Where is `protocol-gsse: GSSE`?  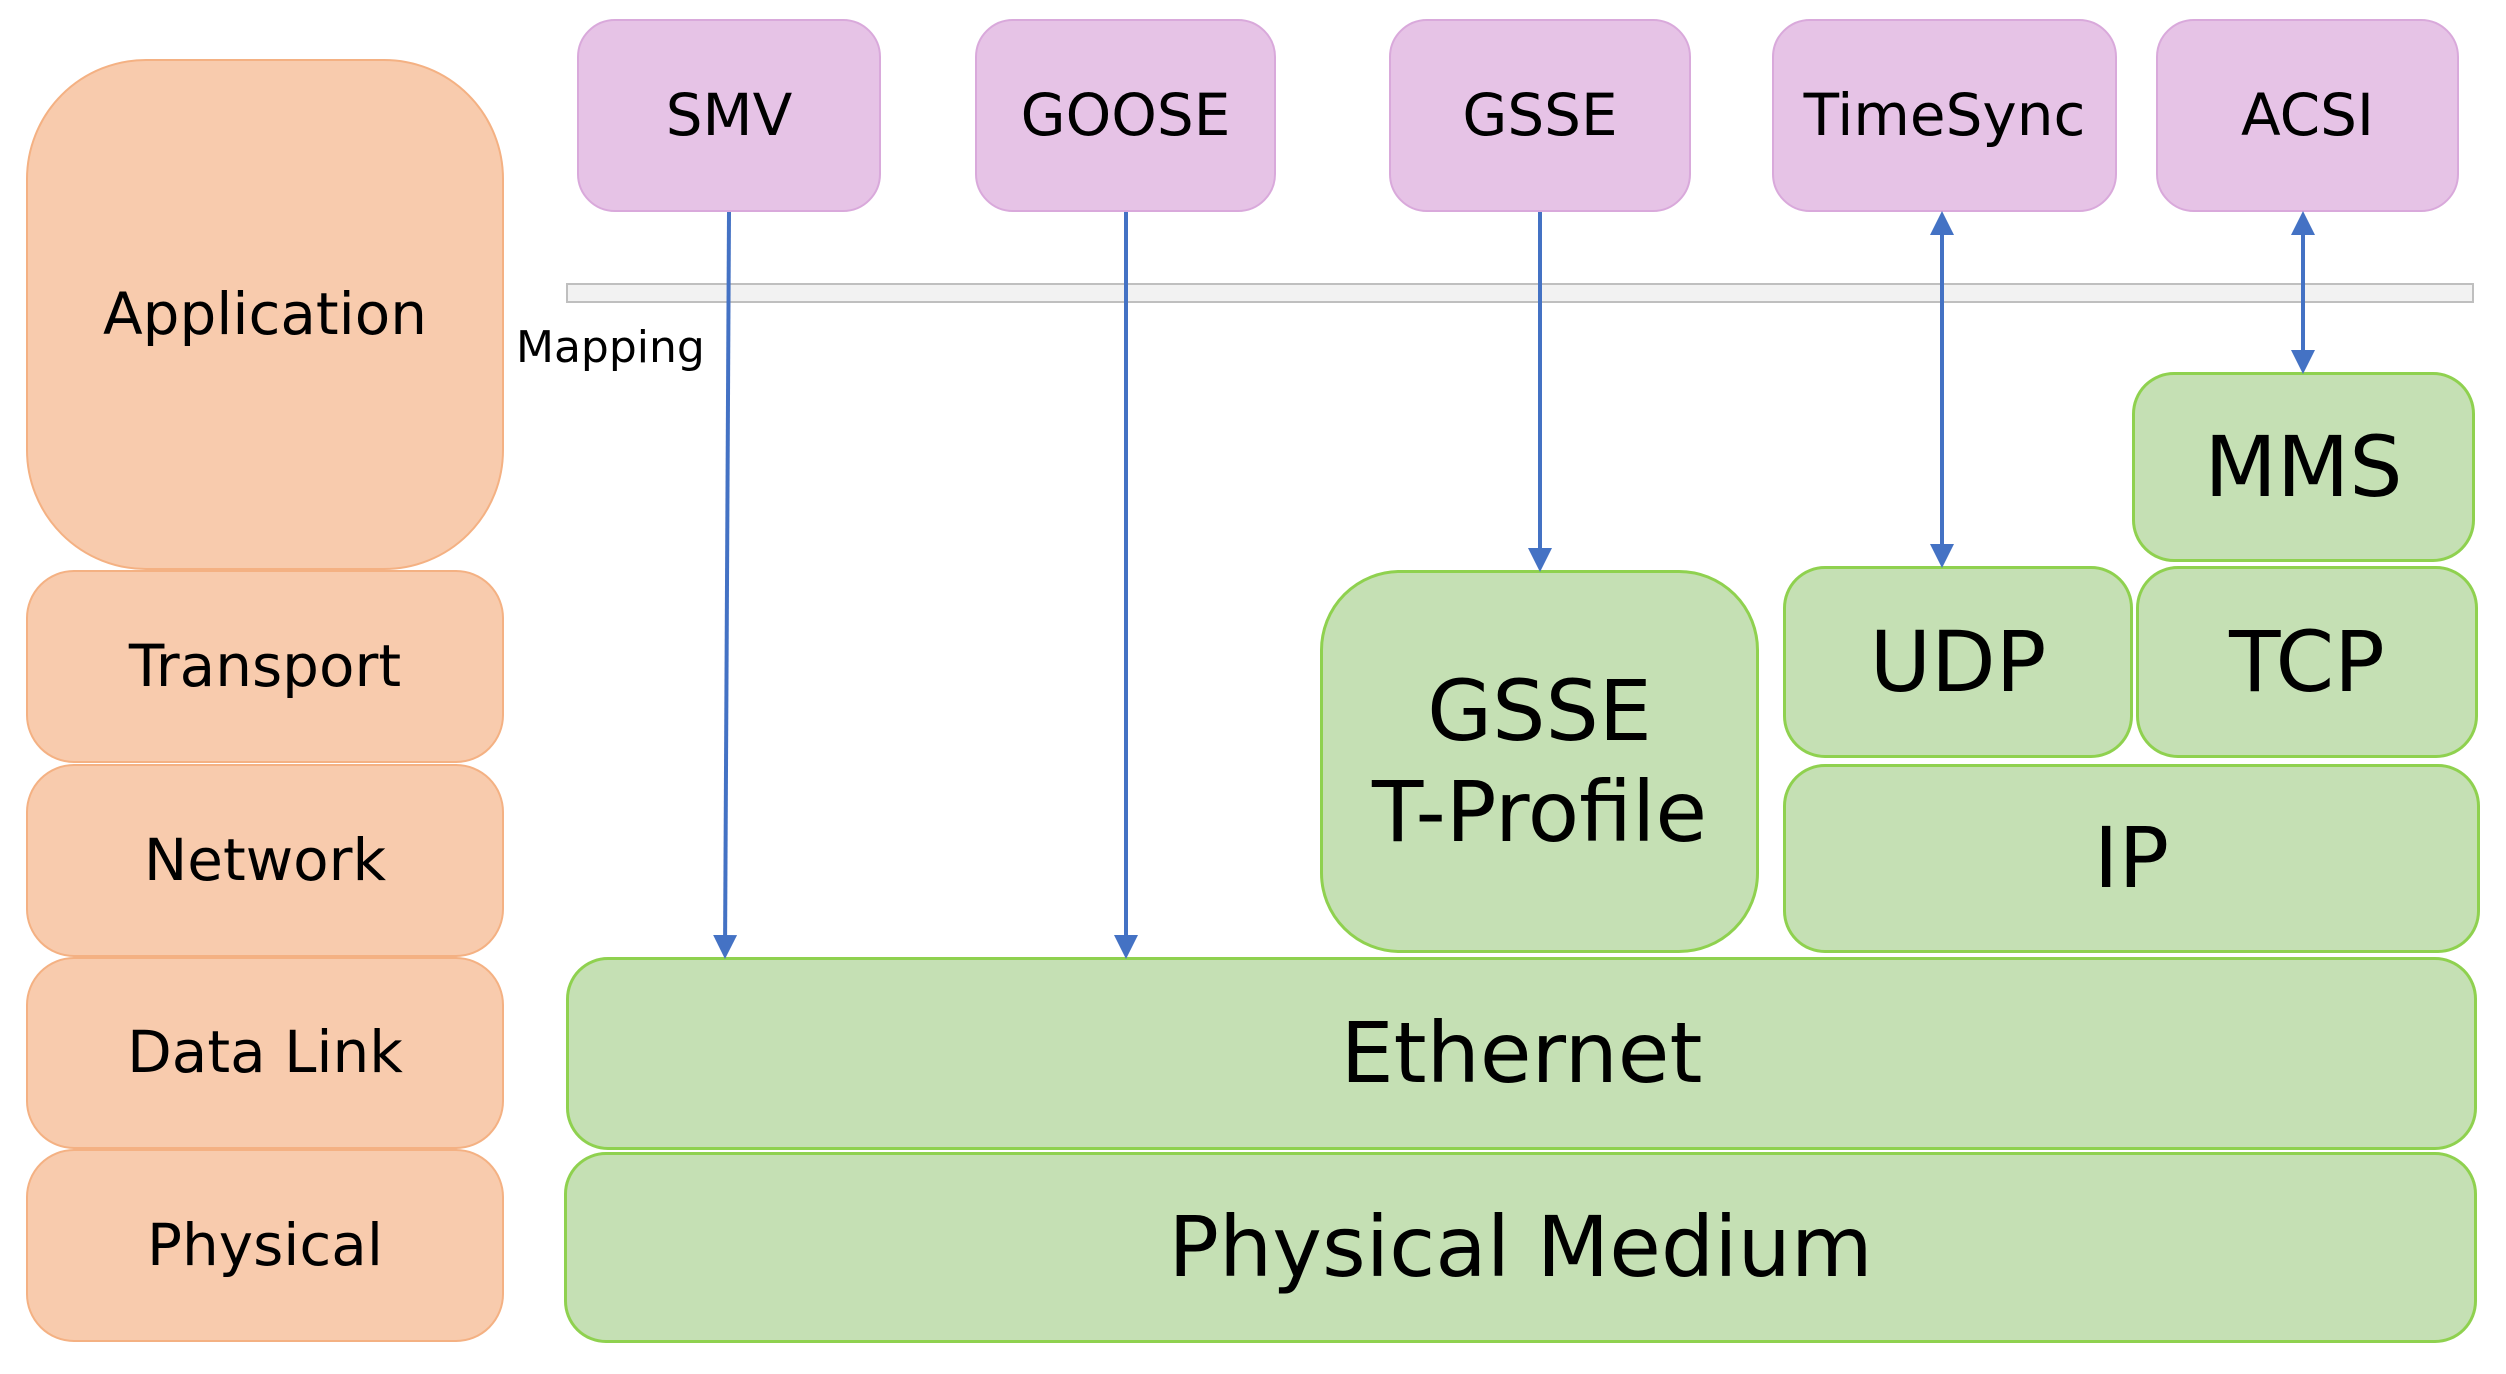
protocol-gsse: GSSE is located at coordinates (1540, 115).